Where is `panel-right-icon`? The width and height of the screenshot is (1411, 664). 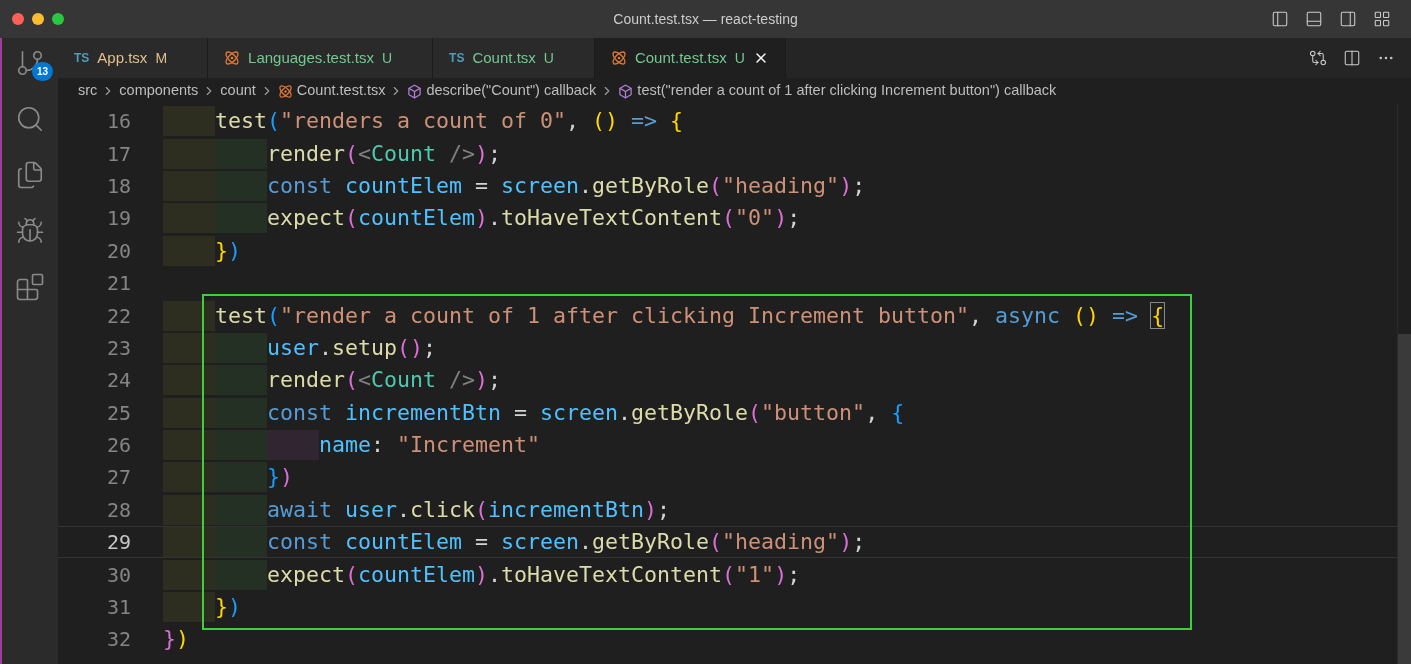
panel-right-icon is located at coordinates (1348, 19).